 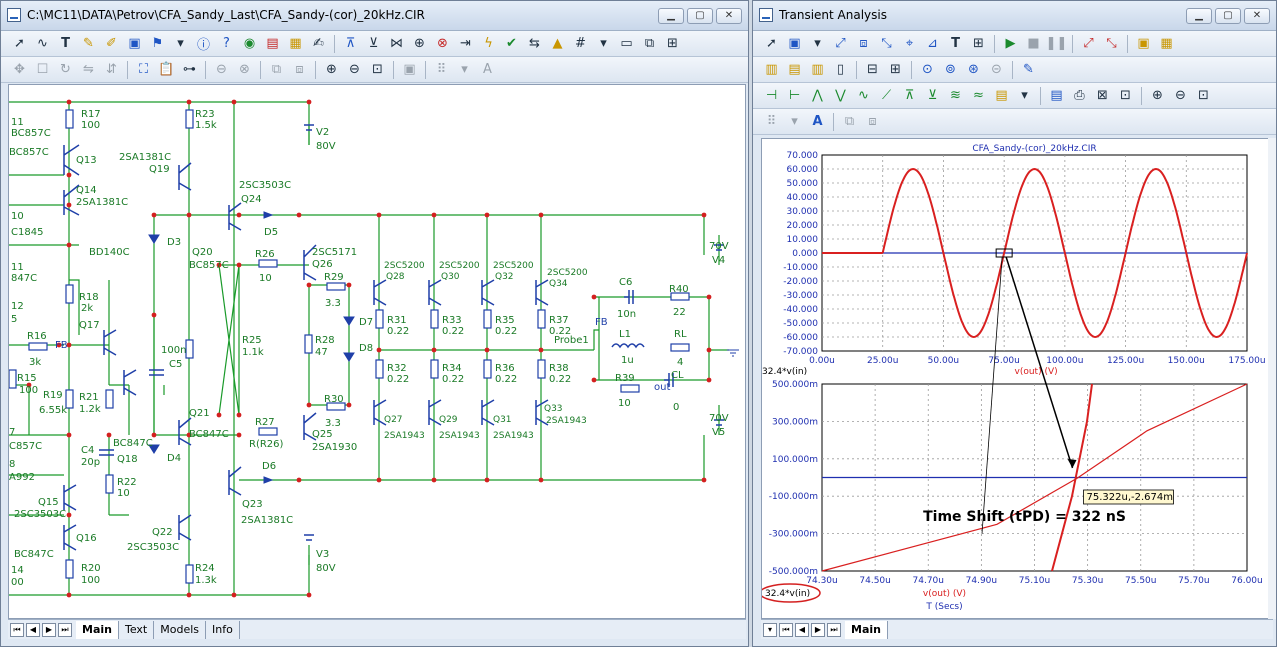 I want to click on tab-text: Text, so click(x=137, y=629).